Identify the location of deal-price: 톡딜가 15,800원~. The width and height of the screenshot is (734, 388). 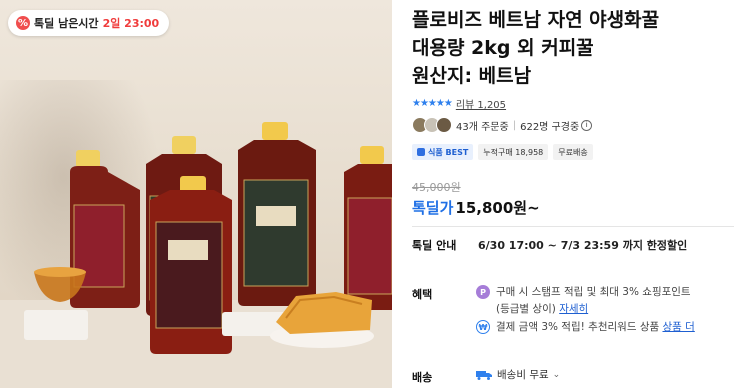
(476, 207).